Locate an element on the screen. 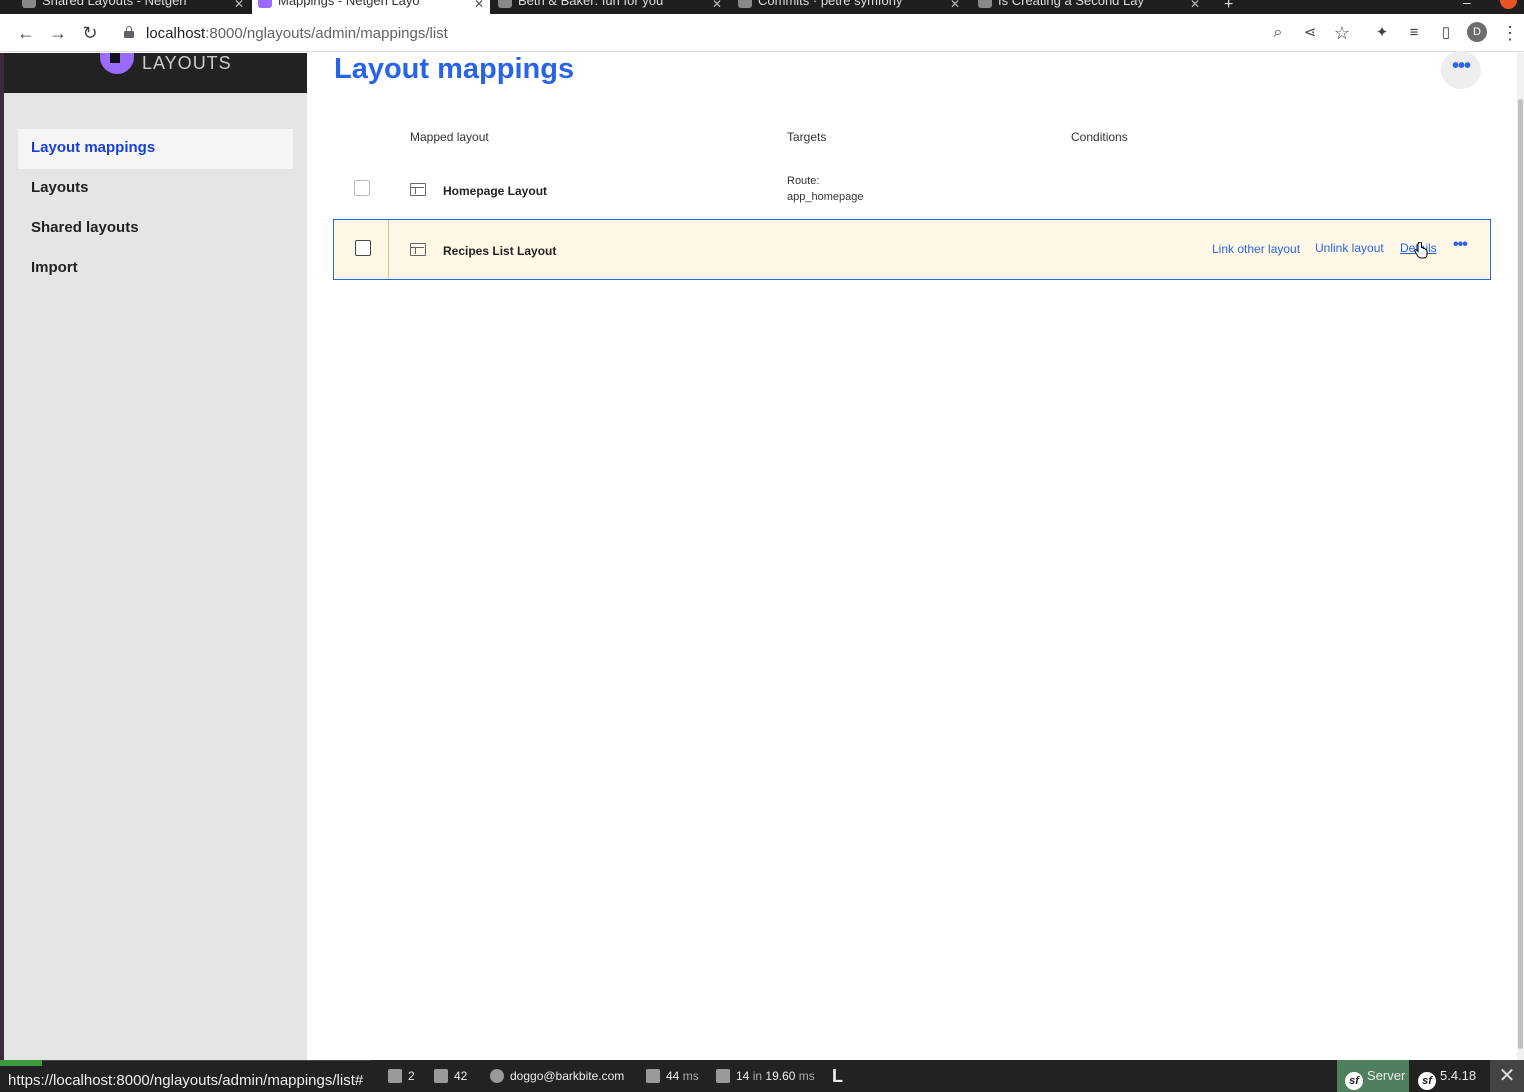 The width and height of the screenshot is (1524, 1092). page-scrollbar is located at coordinates (1520, 556).